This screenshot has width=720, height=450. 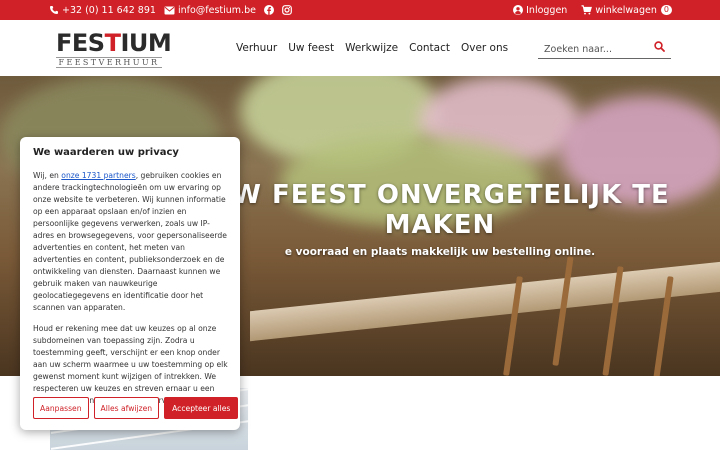 I want to click on logo-part-t: T, so click(x=112, y=43).